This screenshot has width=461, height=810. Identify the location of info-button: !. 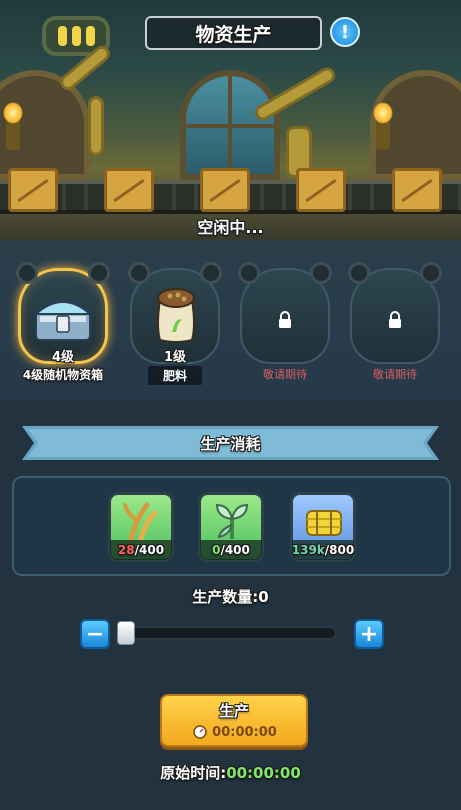
(345, 32).